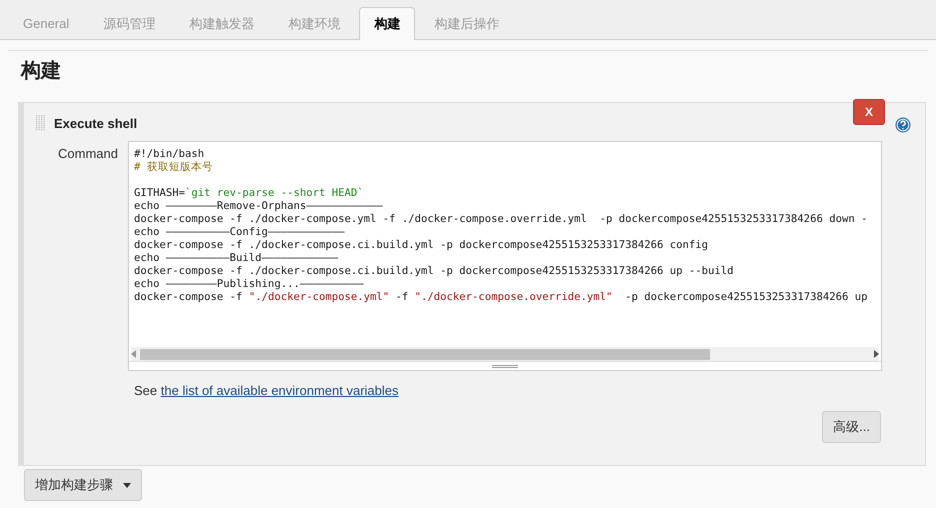  Describe the element at coordinates (279, 390) in the screenshot. I see `env-variables-link: the list of available environment variables` at that location.